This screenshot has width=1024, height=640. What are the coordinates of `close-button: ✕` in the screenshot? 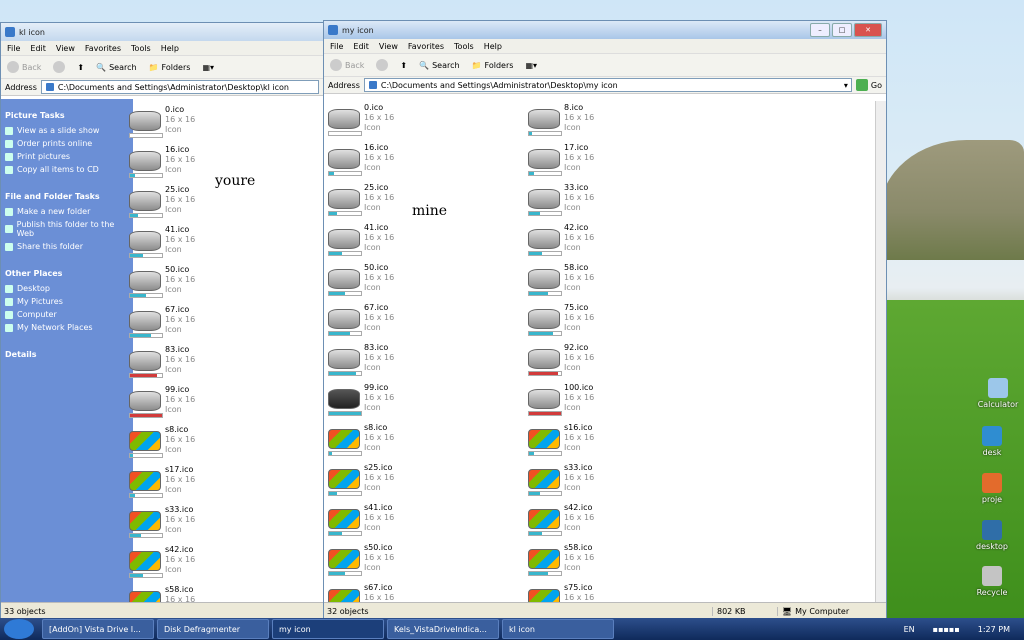 It's located at (868, 30).